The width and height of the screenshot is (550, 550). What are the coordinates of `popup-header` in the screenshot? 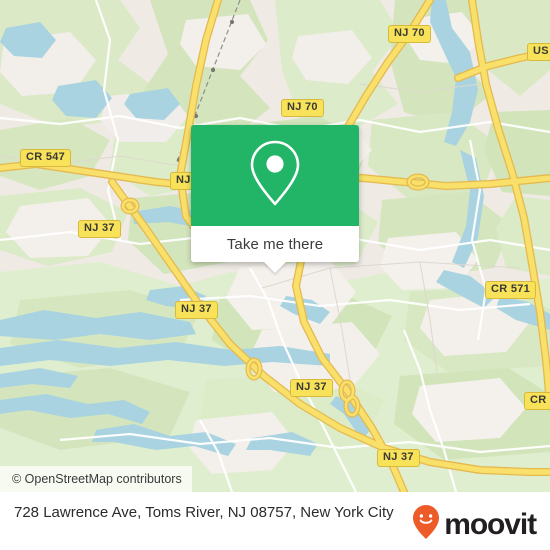 It's located at (275, 175).